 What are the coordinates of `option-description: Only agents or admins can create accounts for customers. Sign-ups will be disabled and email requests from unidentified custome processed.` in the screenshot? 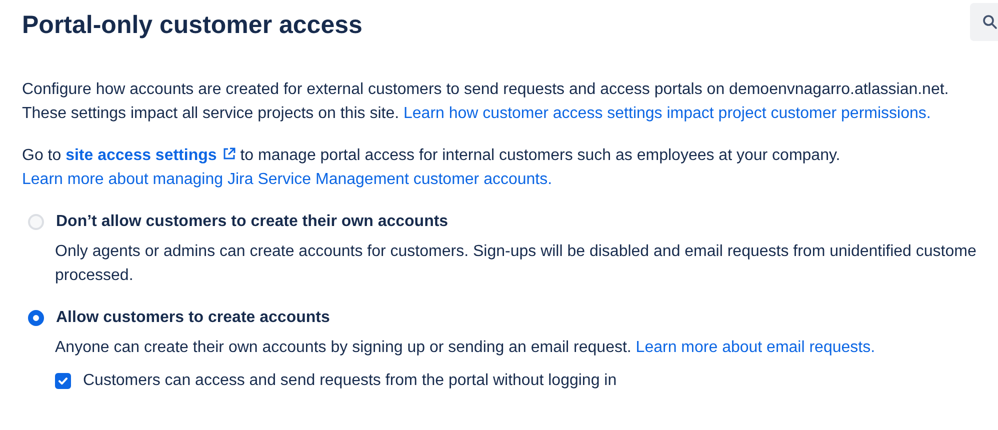 It's located at (516, 264).